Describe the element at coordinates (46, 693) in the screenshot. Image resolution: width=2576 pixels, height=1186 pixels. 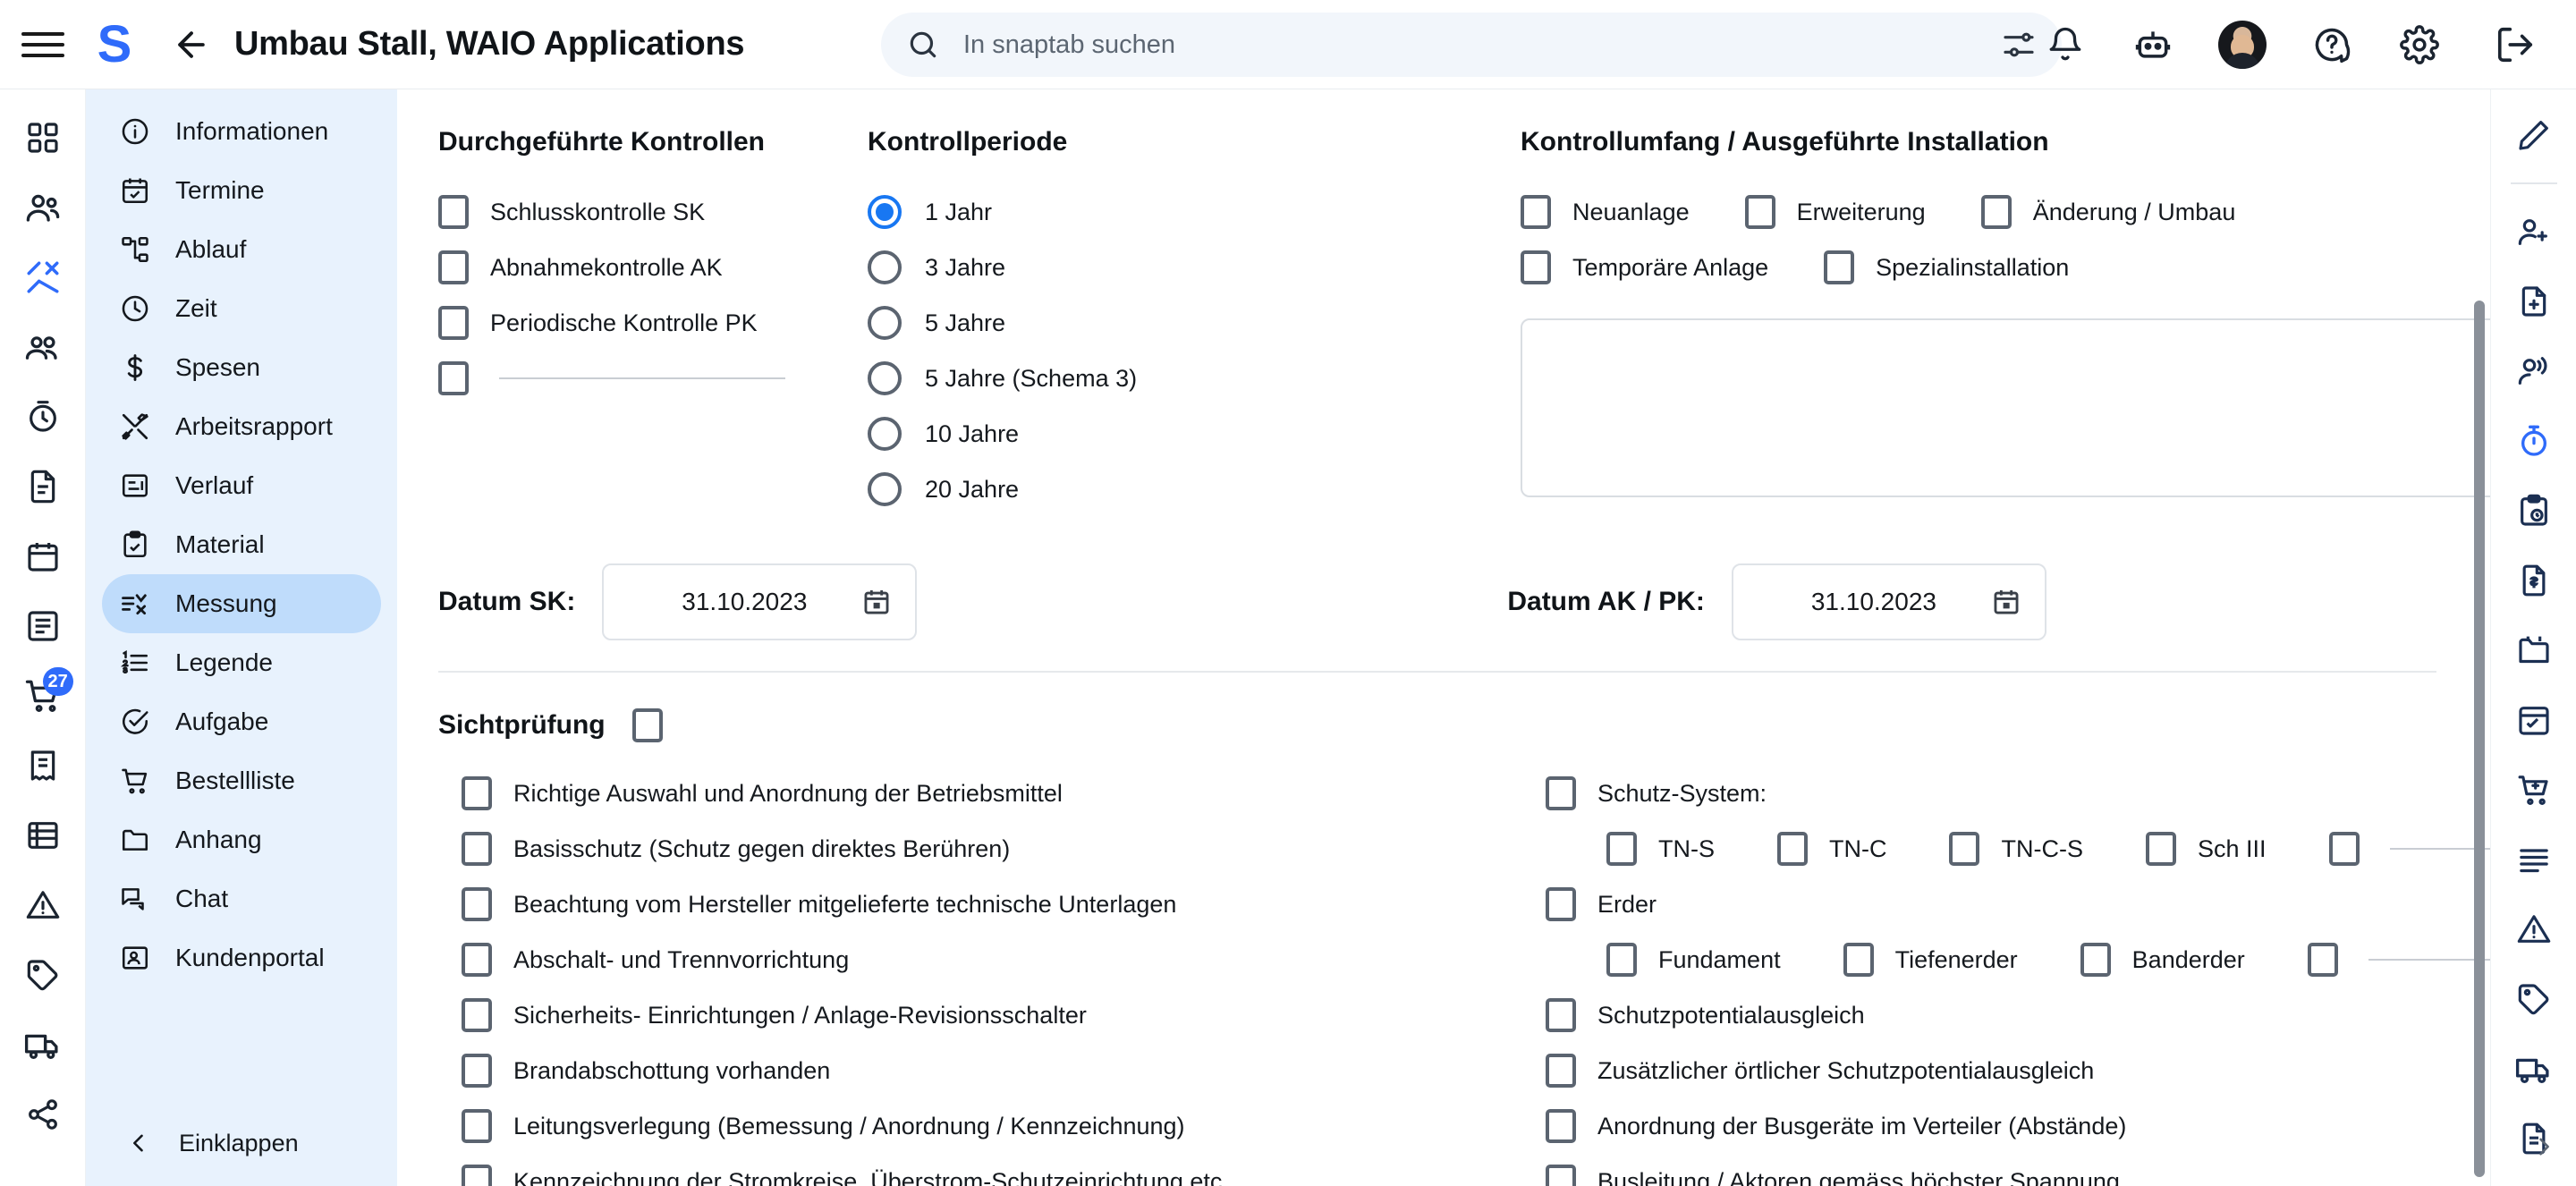
I see `cart-icon: 27` at that location.